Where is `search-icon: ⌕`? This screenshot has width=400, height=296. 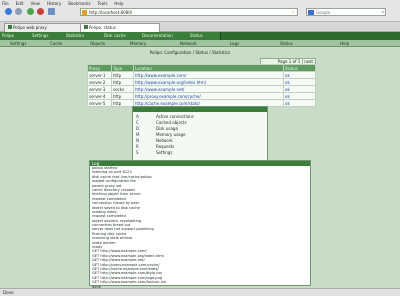 search-icon: ⌕ is located at coordinates (383, 12).